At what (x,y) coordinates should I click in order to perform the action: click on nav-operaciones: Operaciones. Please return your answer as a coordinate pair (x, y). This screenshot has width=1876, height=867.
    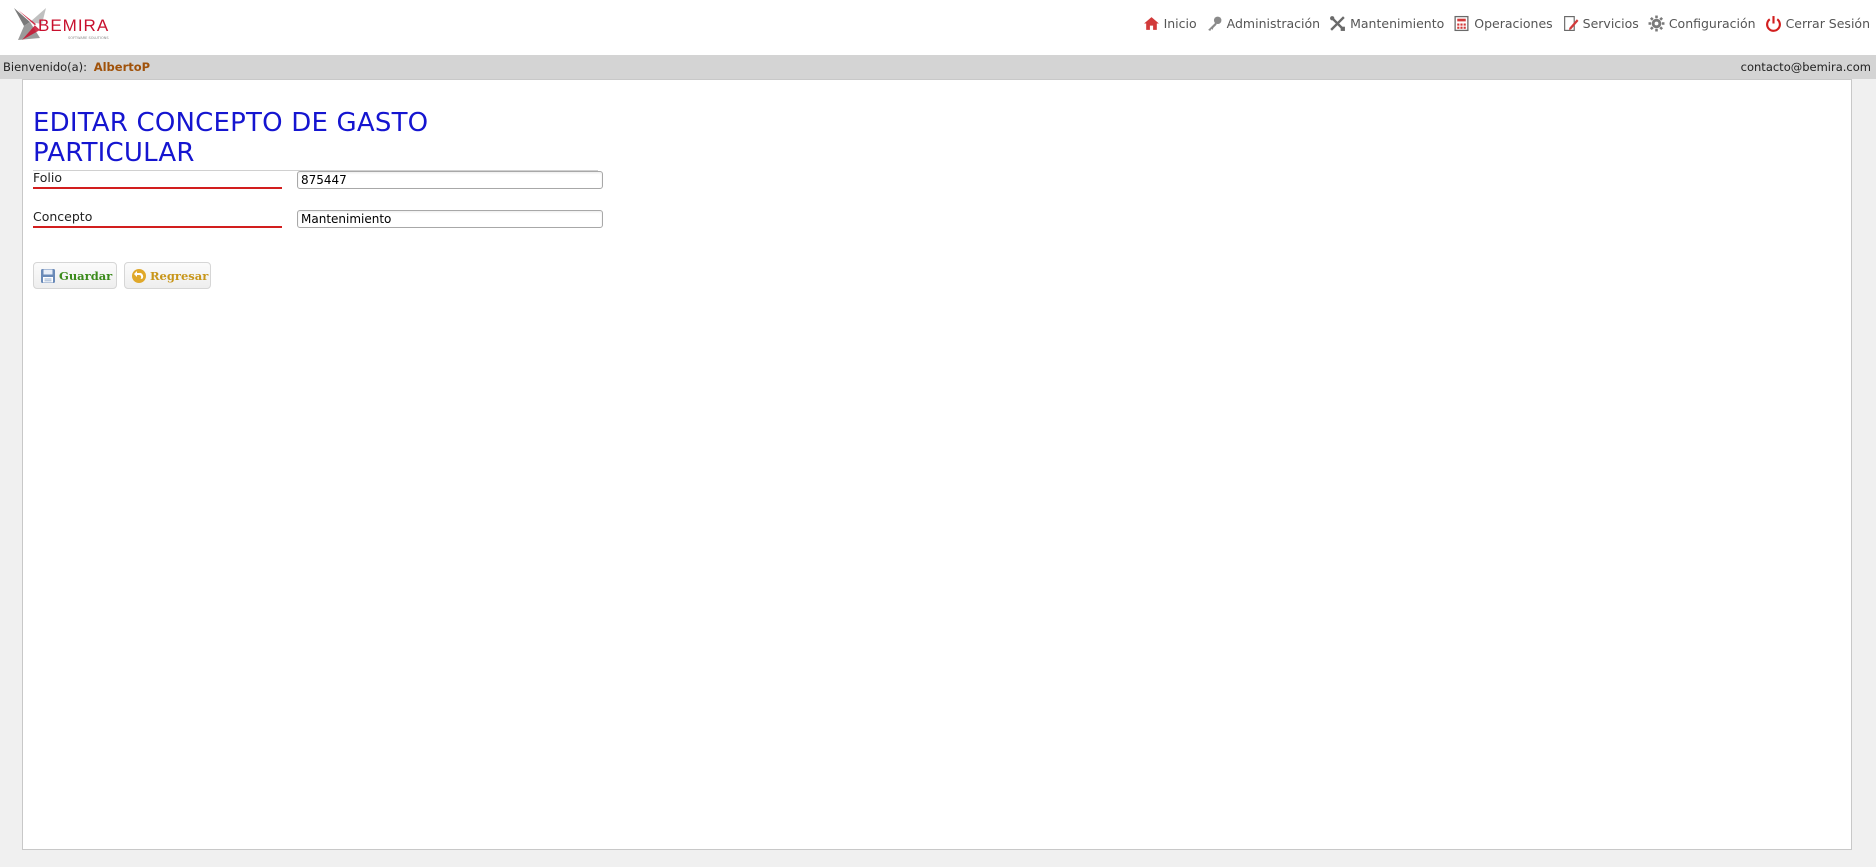
    Looking at the image, I should click on (1503, 23).